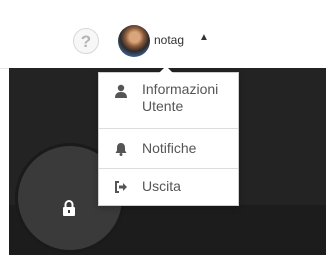  Describe the element at coordinates (163, 106) in the screenshot. I see `menu-item-label-line2: Utente` at that location.